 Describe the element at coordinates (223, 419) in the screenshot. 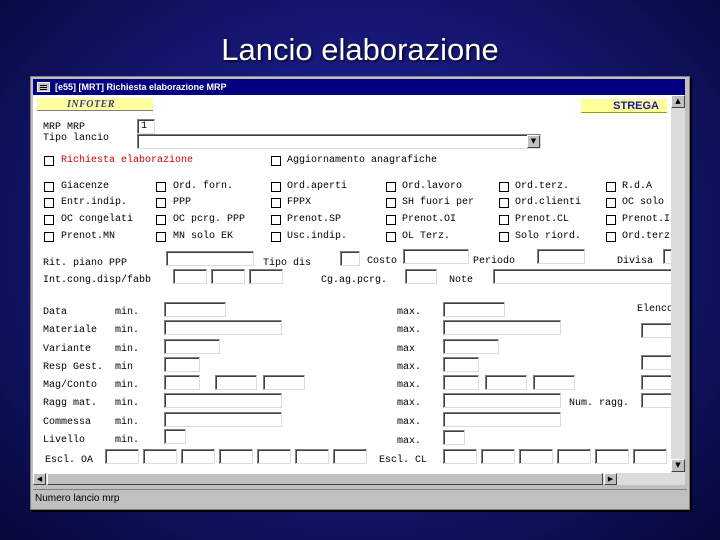

I see `commessa-min-field` at that location.